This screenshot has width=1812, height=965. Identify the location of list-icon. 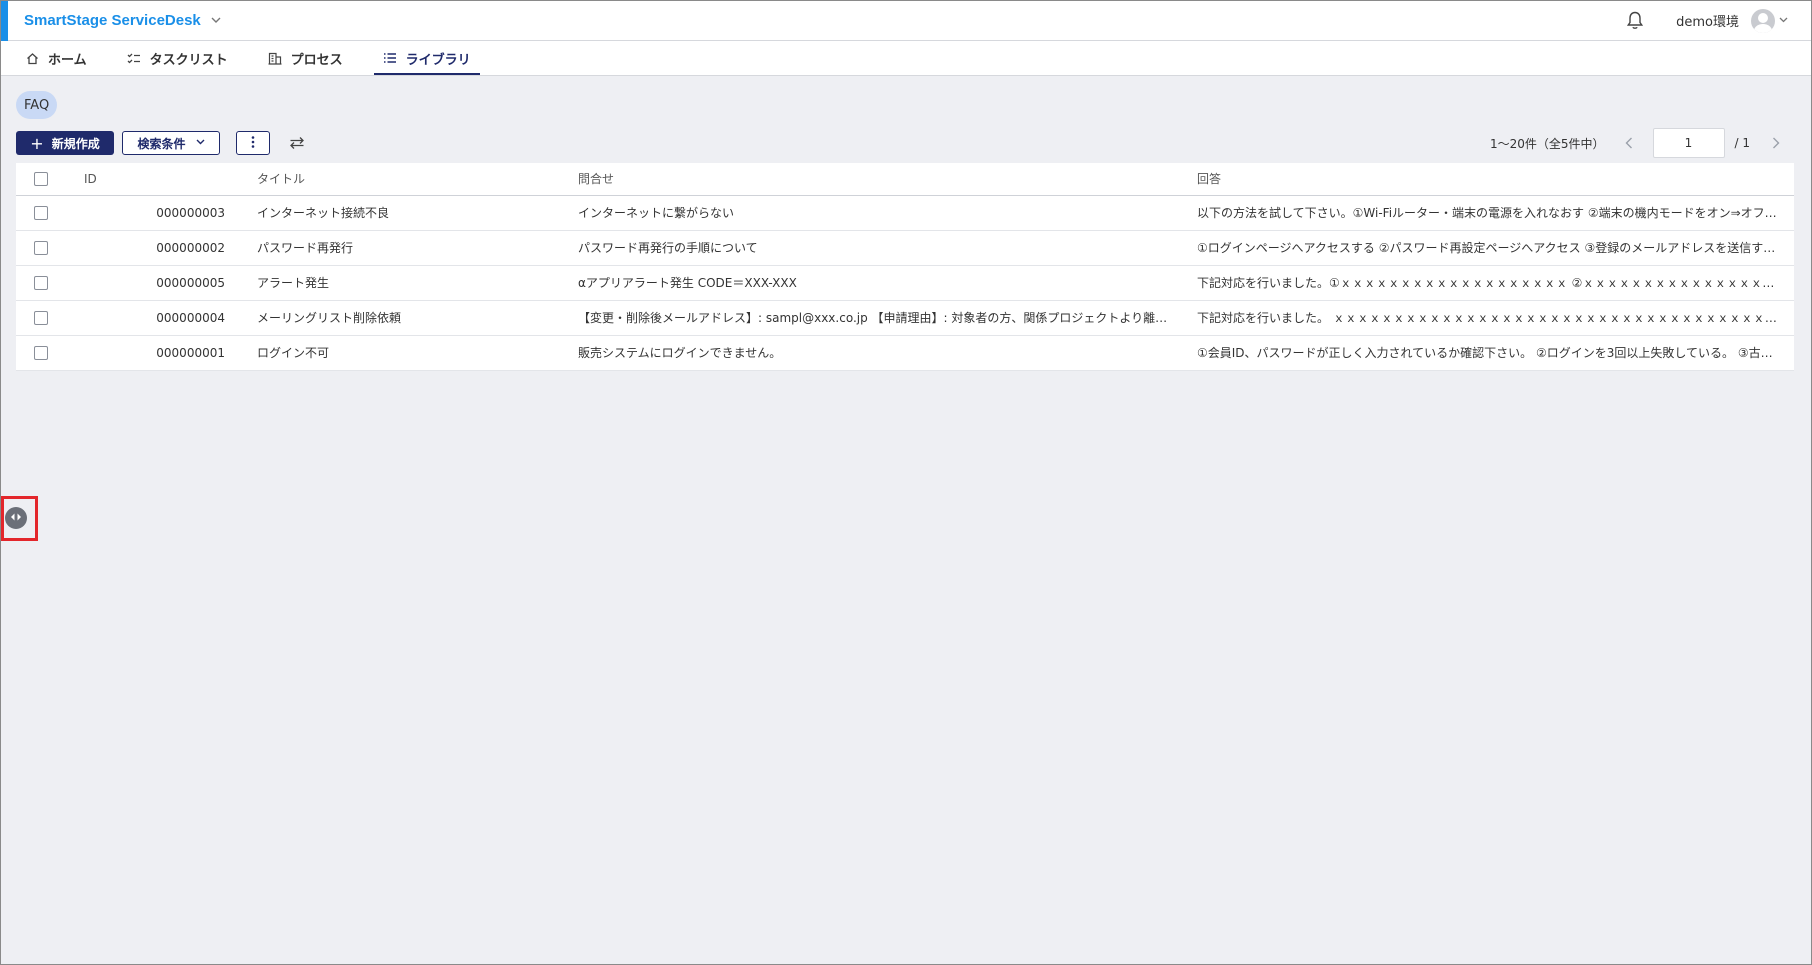
(390, 58).